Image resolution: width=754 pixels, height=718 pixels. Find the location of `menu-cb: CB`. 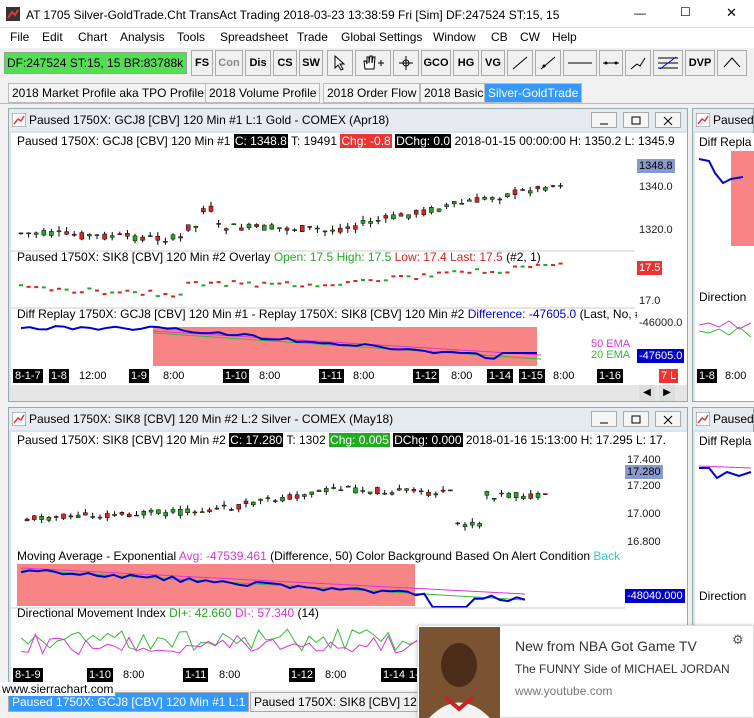

menu-cb: CB is located at coordinates (499, 37).